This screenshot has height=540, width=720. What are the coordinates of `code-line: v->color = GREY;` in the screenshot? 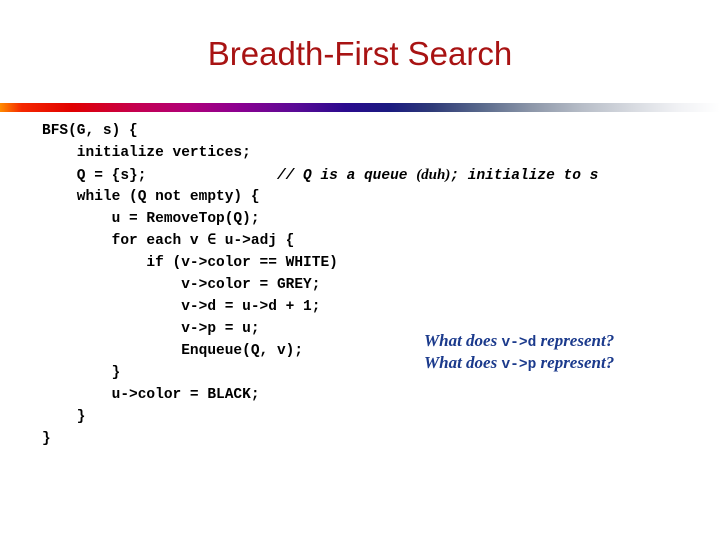 It's located at (378, 285).